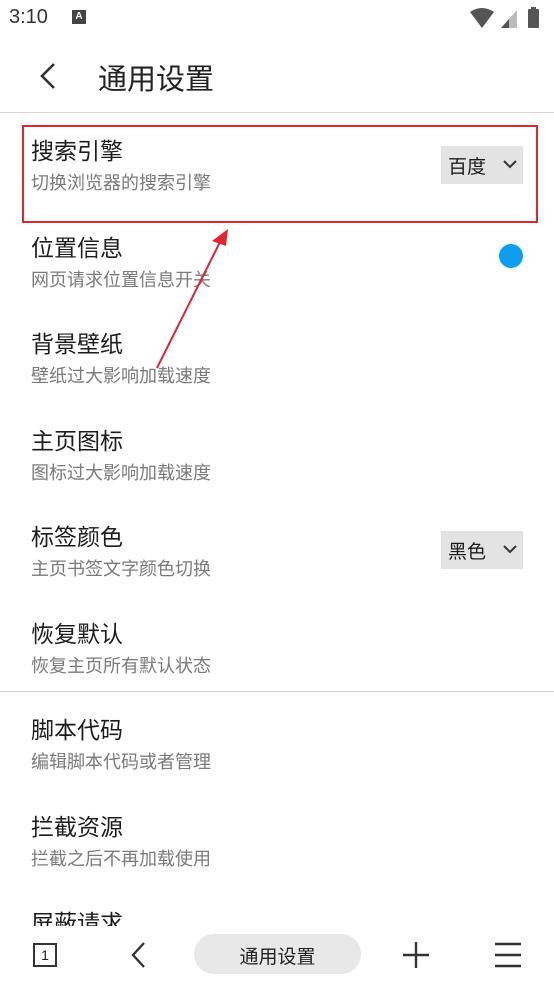  Describe the element at coordinates (121, 376) in the screenshot. I see `setting-description: 壁纸过大影响加载速度` at that location.